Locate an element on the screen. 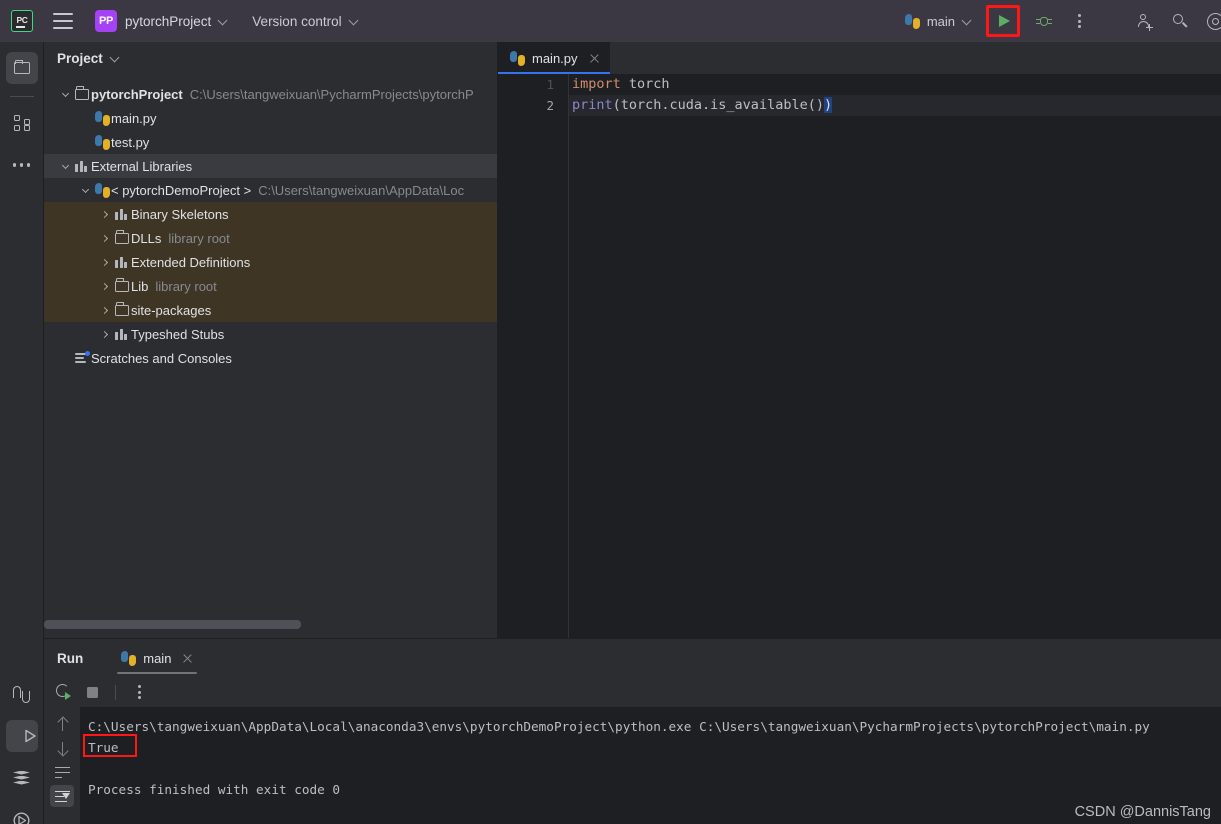 This screenshot has width=1221, height=824. sidebar-item-python-console is located at coordinates (22, 694).